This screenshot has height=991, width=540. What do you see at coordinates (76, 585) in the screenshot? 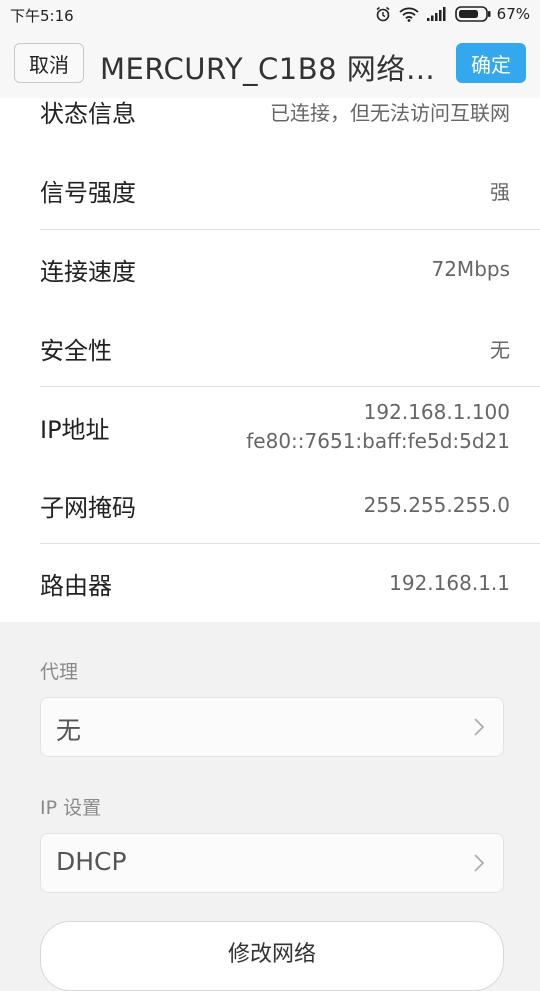
I see `router-label: 路由器` at bounding box center [76, 585].